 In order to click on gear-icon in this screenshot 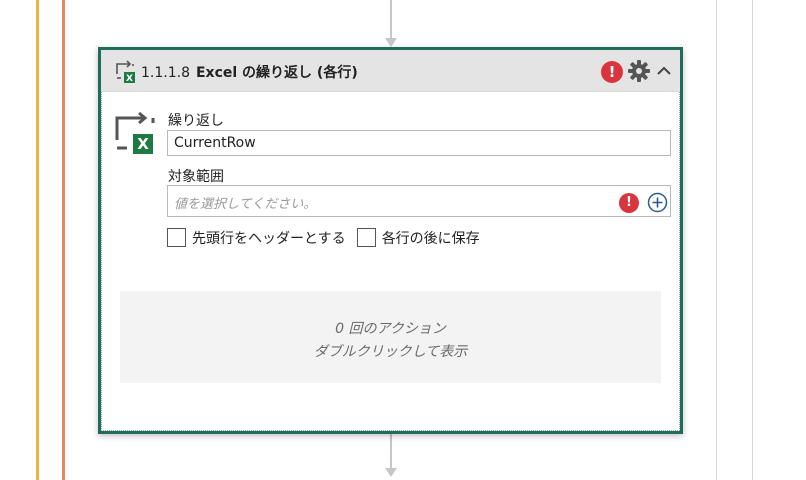, I will do `click(639, 71)`.